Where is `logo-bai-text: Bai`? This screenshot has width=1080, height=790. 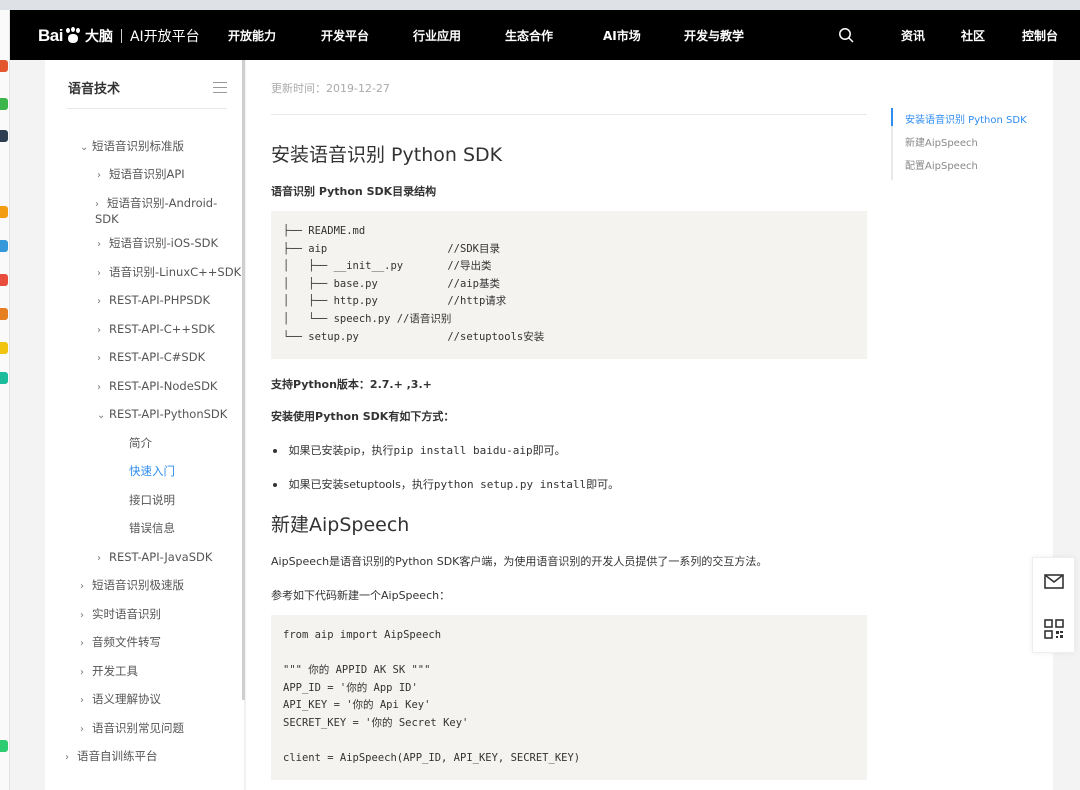
logo-bai-text: Bai is located at coordinates (50, 35).